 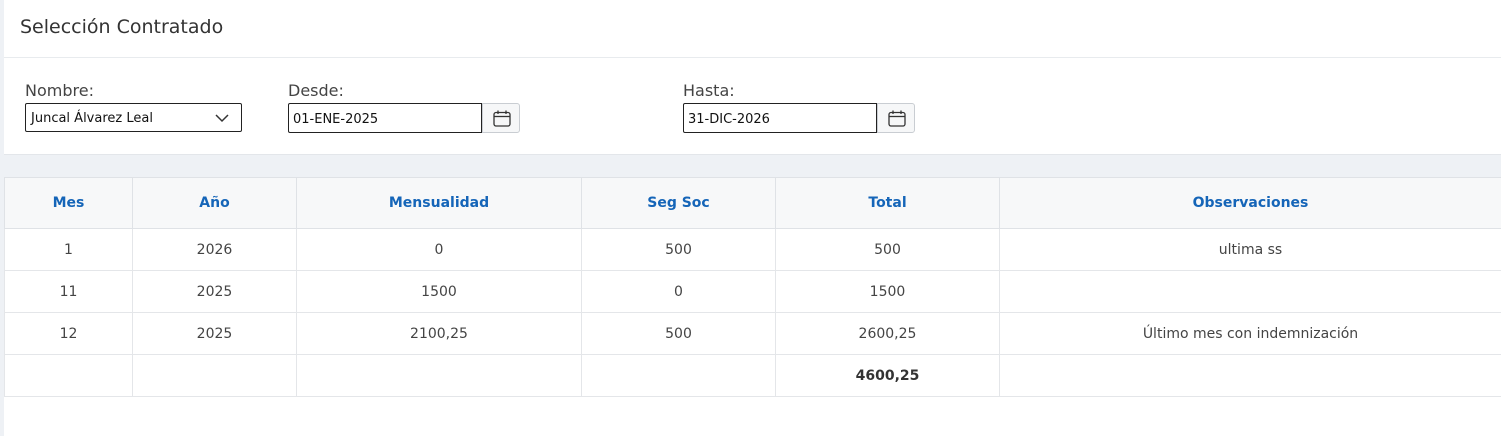 I want to click on column-header-seg-soc: Seg Soc, so click(x=678, y=203).